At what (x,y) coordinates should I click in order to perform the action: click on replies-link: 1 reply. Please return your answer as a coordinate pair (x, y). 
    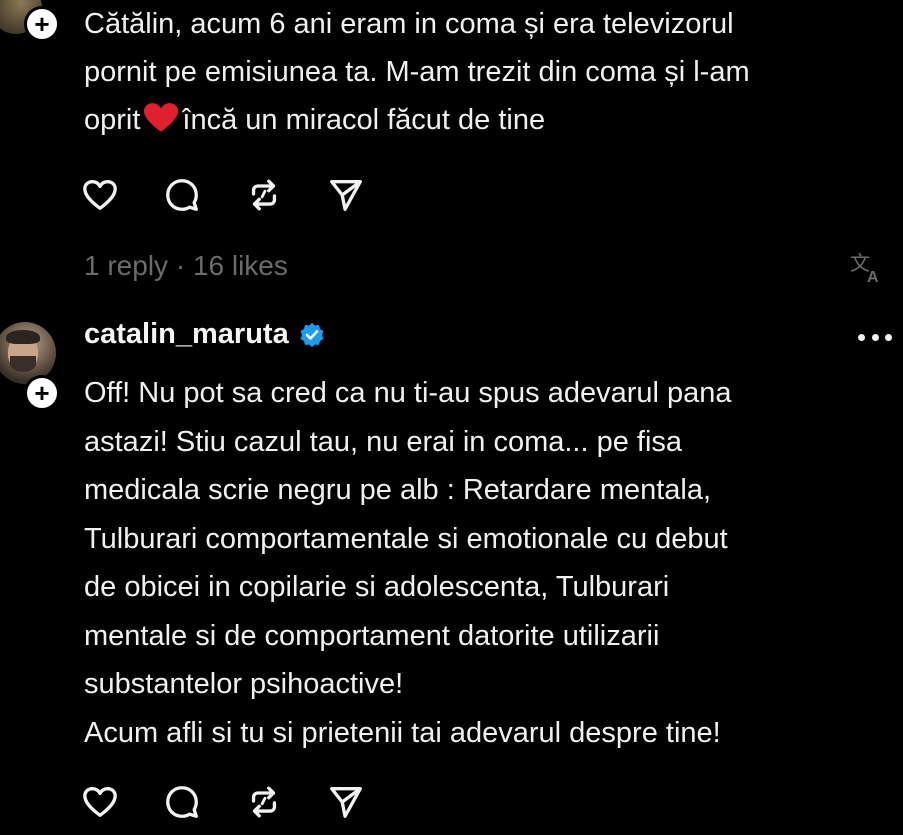
    Looking at the image, I should click on (126, 265).